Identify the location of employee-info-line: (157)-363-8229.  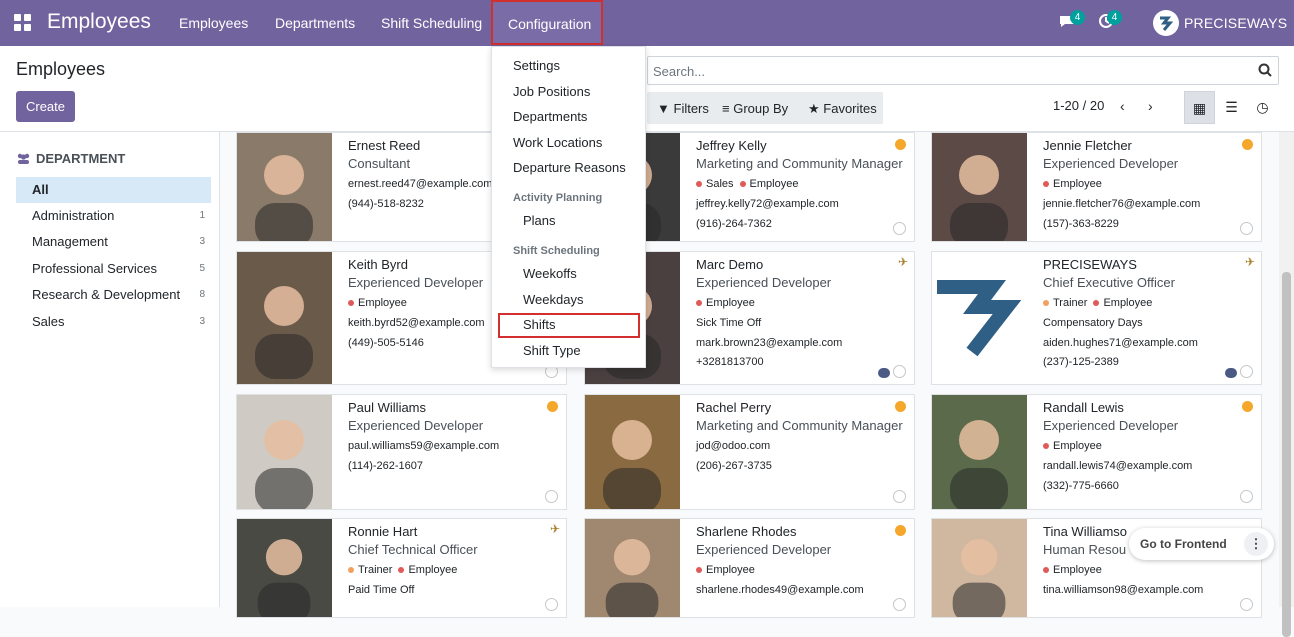
(1081, 223).